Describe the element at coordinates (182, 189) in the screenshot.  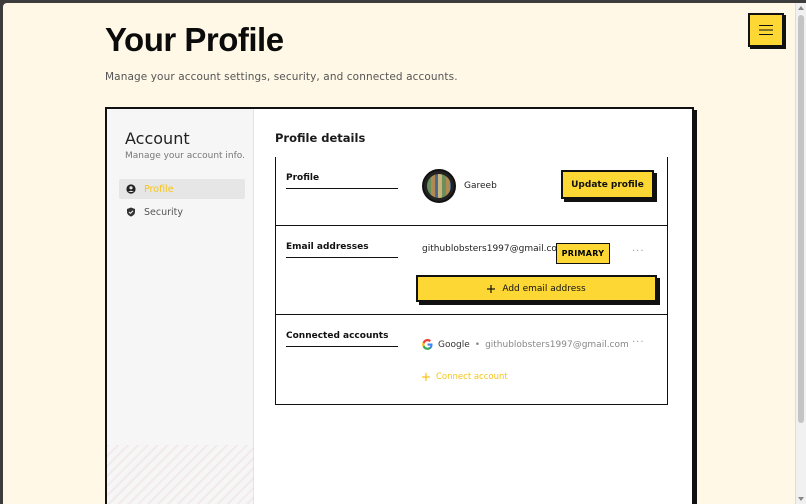
I see `sidebar-item-profile: Profile` at that location.